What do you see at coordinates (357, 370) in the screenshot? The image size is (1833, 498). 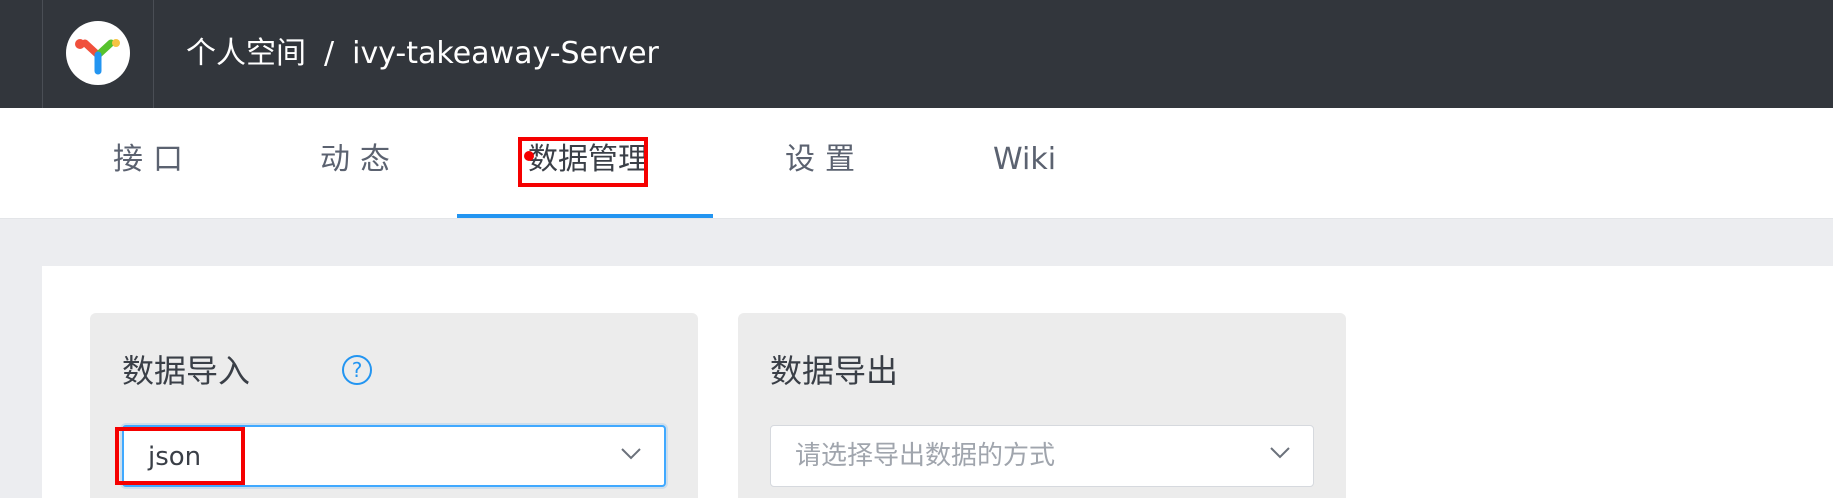 I see `question-circle-icon: ?` at bounding box center [357, 370].